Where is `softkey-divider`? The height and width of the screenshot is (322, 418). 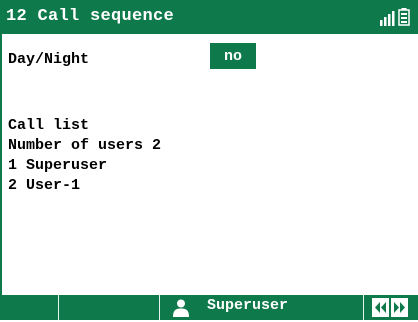
softkey-divider is located at coordinates (363, 307).